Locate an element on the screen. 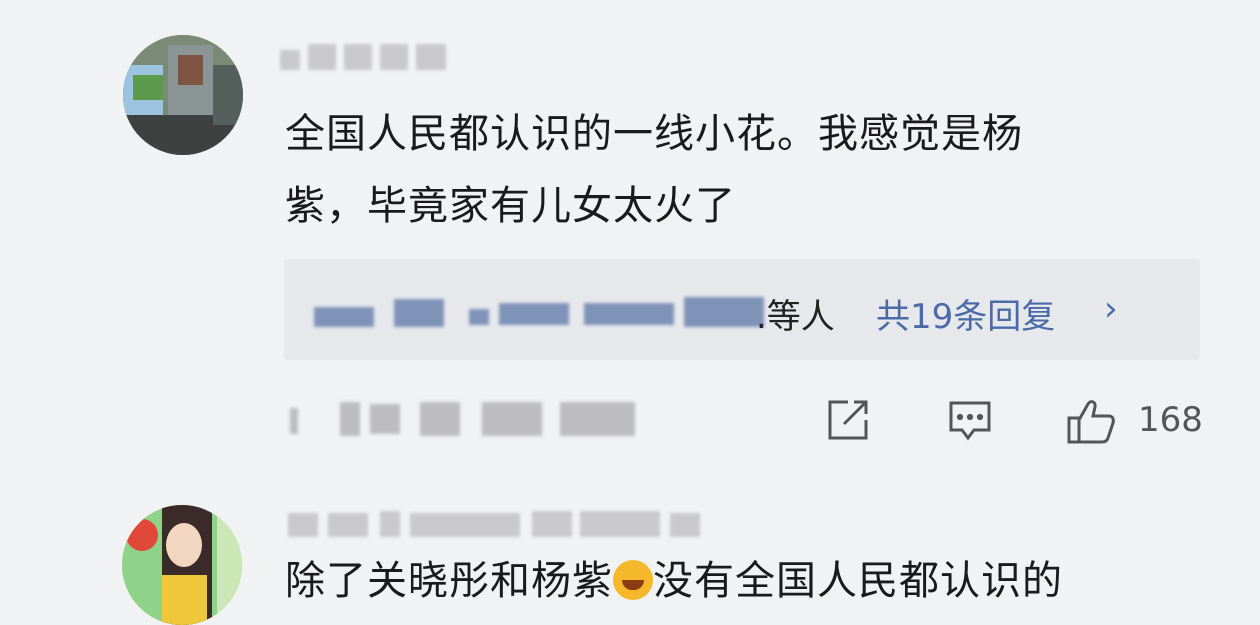 This screenshot has height=625, width=1260. reply-names-pixelated is located at coordinates (539, 313).